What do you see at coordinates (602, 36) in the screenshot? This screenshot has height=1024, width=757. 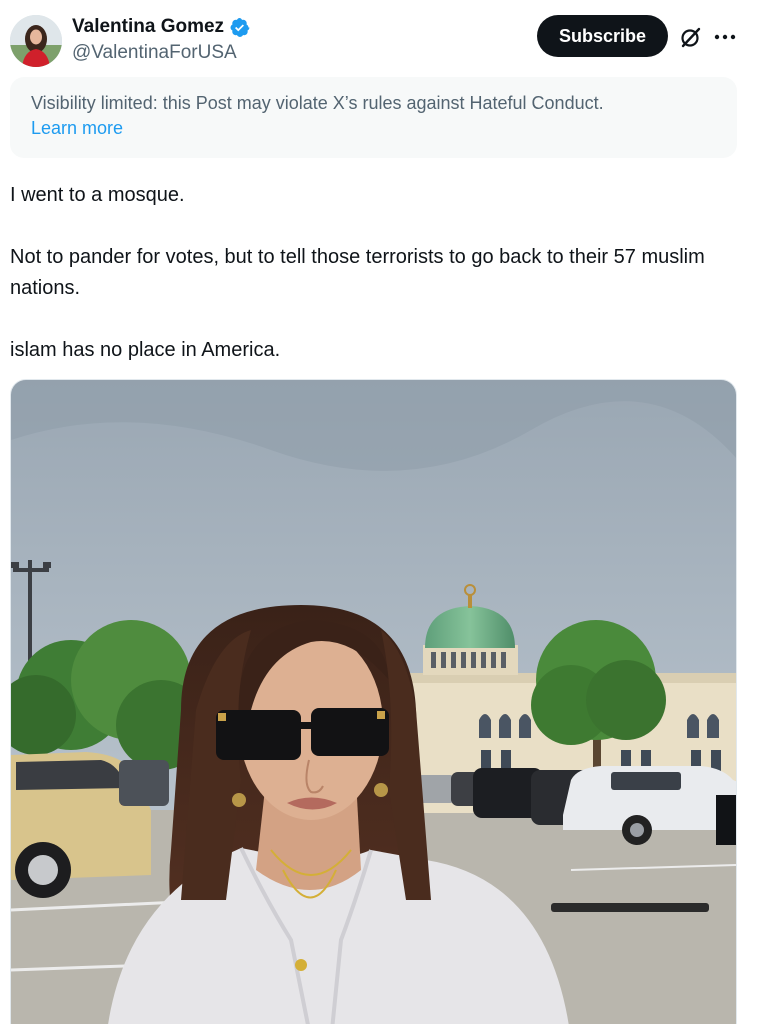 I see `subscribe-button: Subscribe` at bounding box center [602, 36].